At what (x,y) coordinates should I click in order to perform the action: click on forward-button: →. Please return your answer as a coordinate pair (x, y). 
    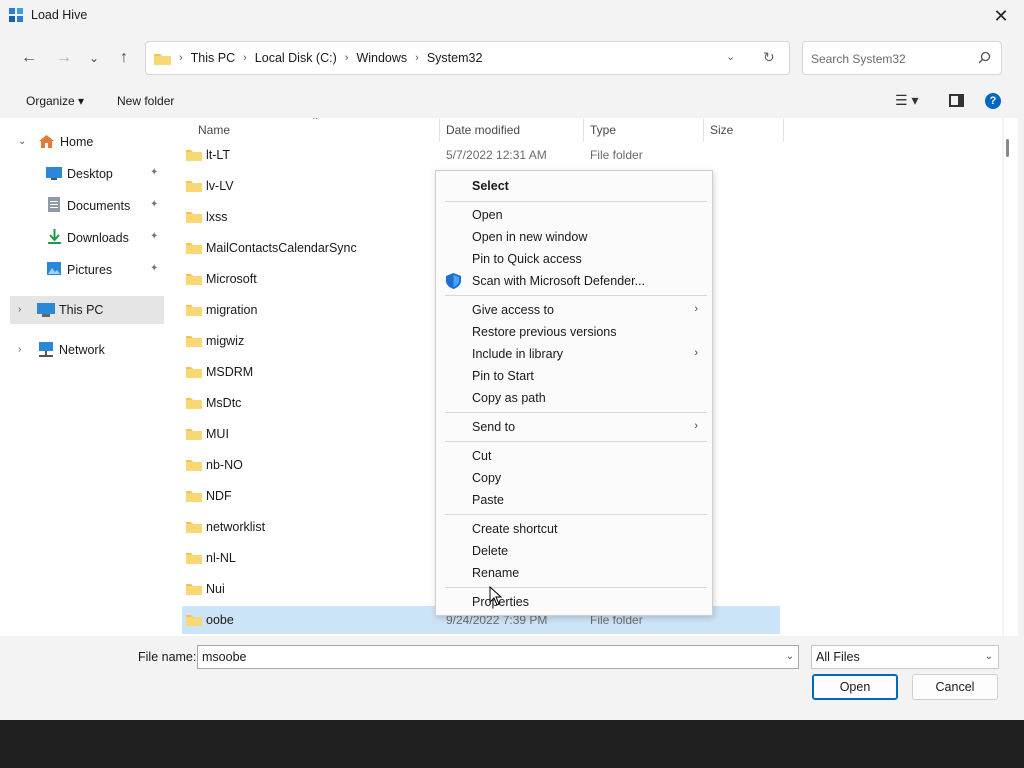
    Looking at the image, I should click on (64, 58).